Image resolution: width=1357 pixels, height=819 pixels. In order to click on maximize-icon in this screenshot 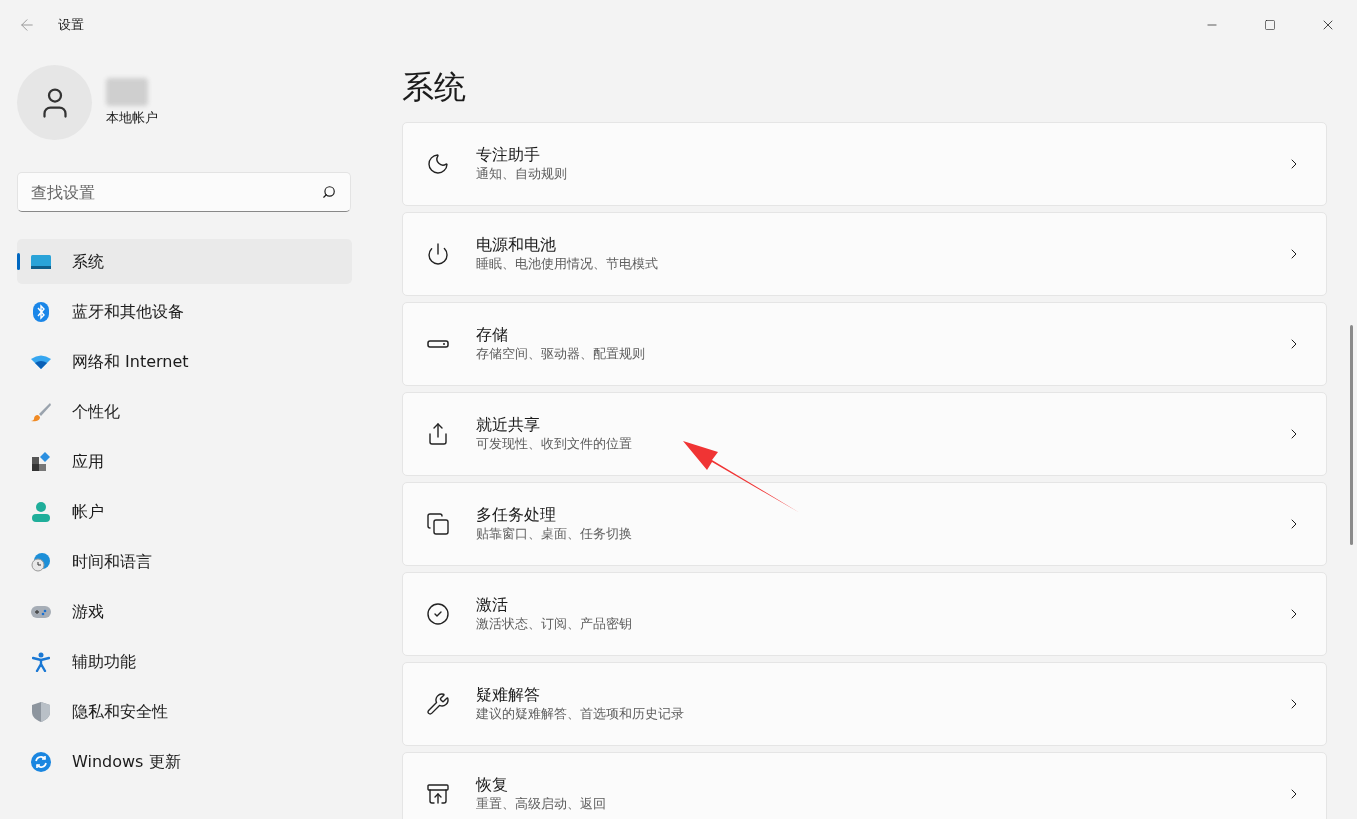, I will do `click(1270, 25)`.